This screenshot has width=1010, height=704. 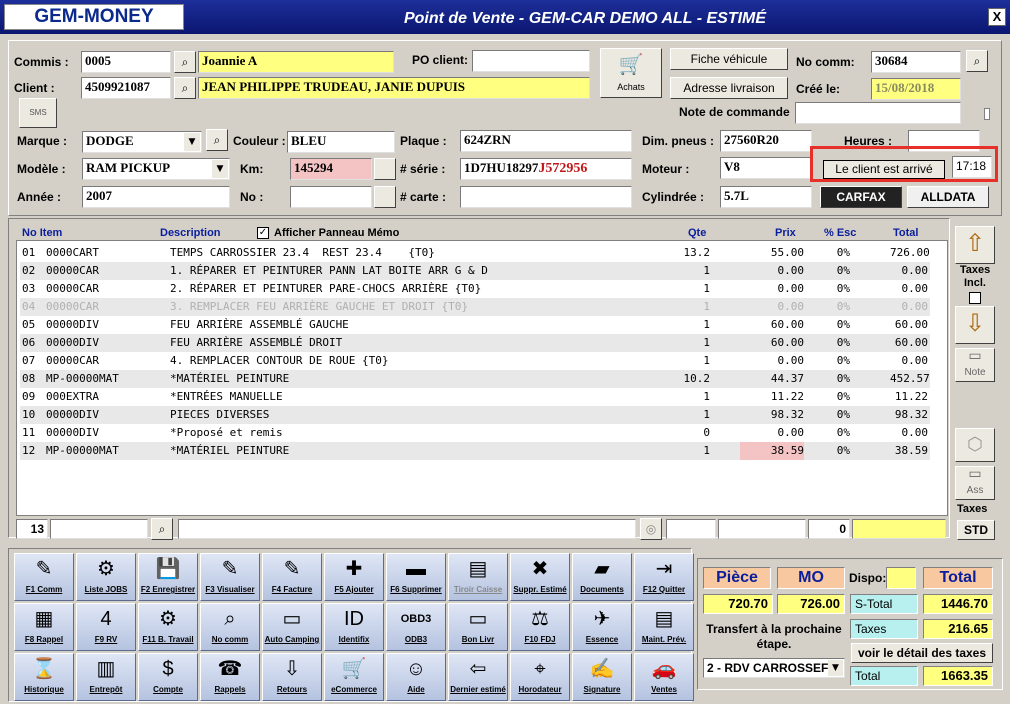 I want to click on annee-input: 2007, so click(x=156, y=197).